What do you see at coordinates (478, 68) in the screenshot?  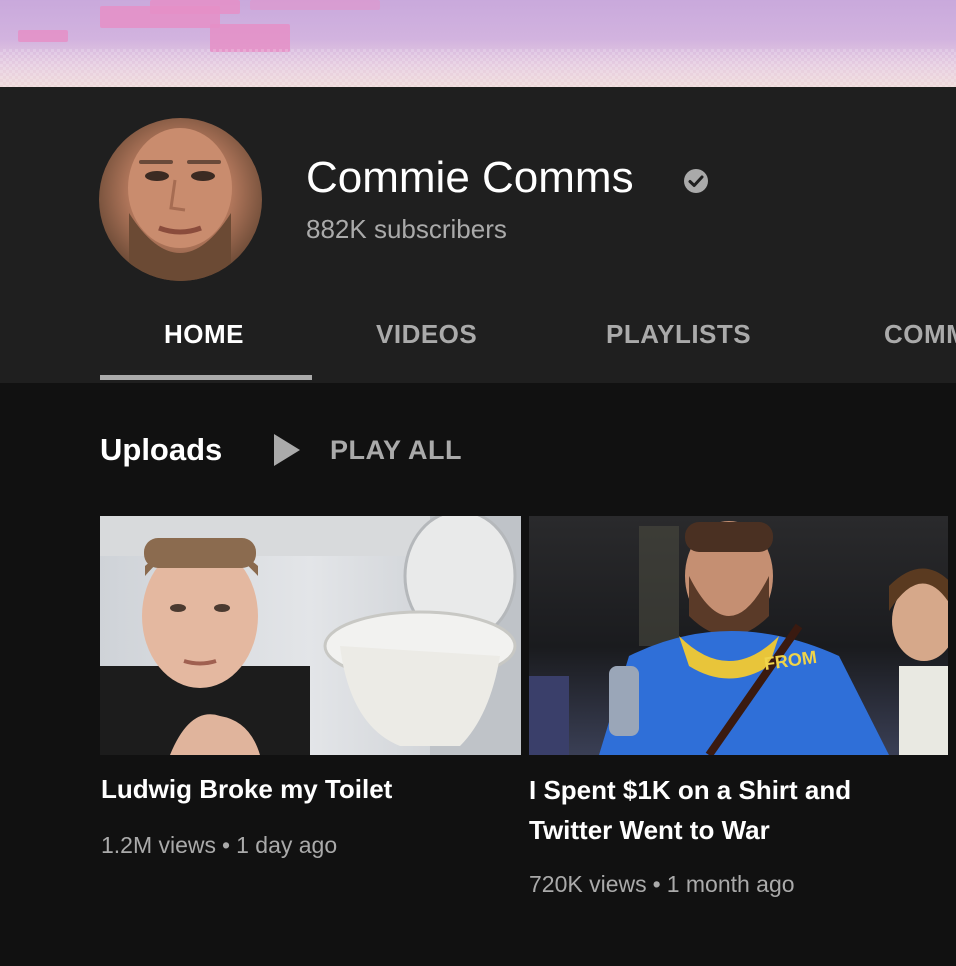 I see `banner-pattern` at bounding box center [478, 68].